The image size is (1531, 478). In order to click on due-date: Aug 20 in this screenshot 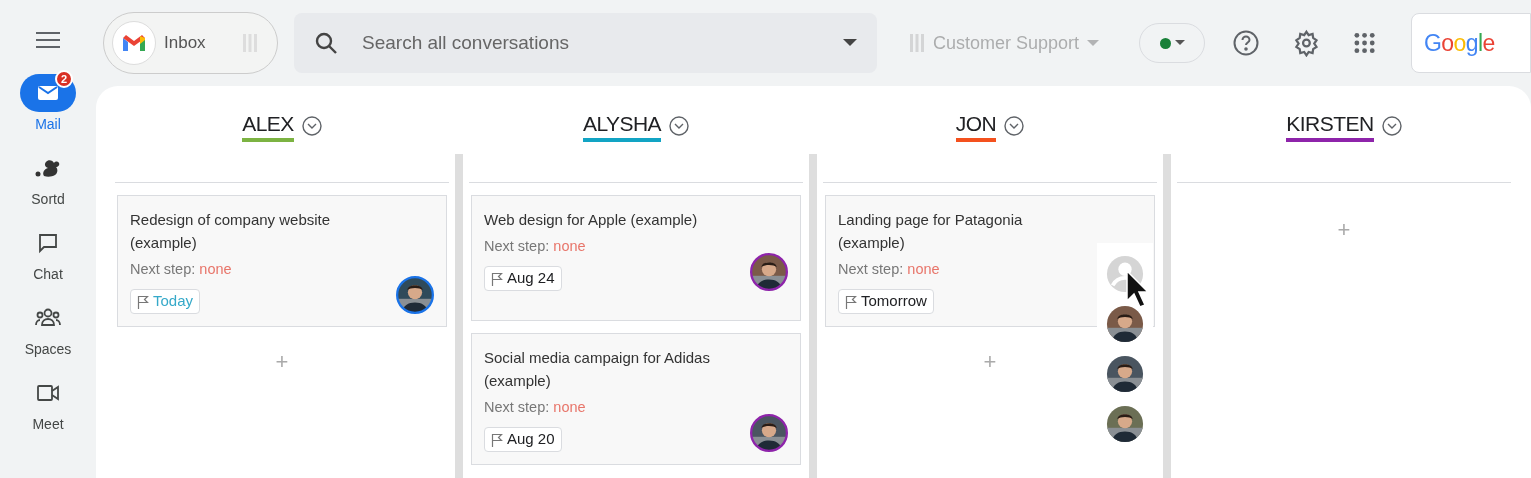, I will do `click(531, 439)`.